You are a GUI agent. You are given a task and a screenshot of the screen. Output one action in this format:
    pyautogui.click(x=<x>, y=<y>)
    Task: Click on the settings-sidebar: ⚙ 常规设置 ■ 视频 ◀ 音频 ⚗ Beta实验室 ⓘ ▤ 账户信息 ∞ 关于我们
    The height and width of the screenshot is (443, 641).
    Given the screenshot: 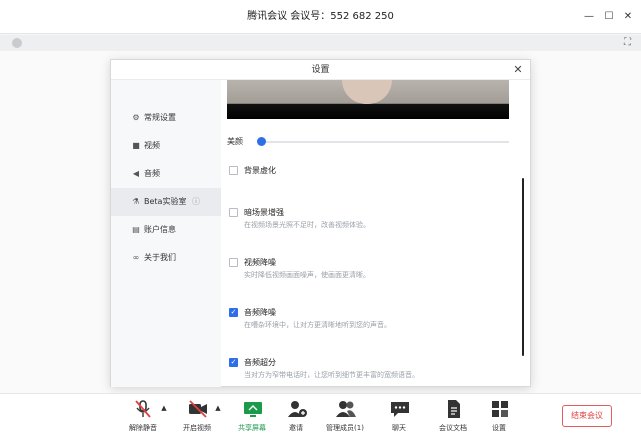 What is the action you would take?
    pyautogui.click(x=166, y=233)
    